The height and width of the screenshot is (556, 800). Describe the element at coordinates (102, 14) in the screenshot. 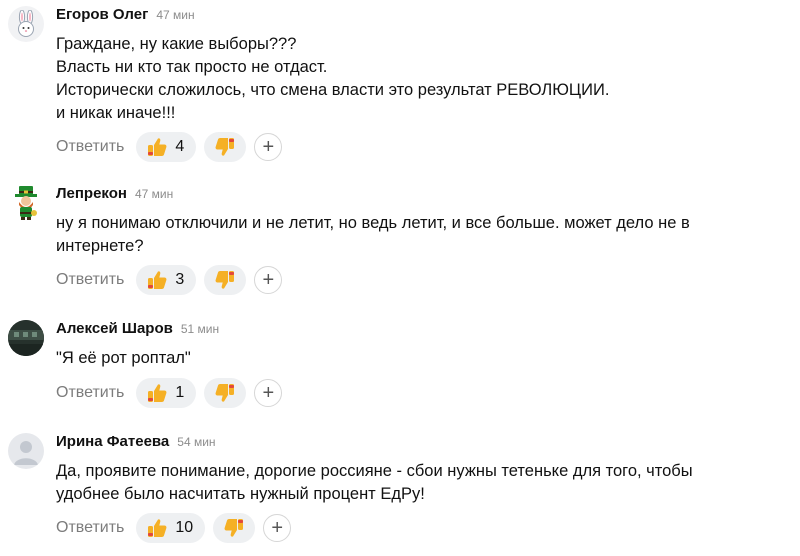

I see `author-name: Егоров Олег` at that location.